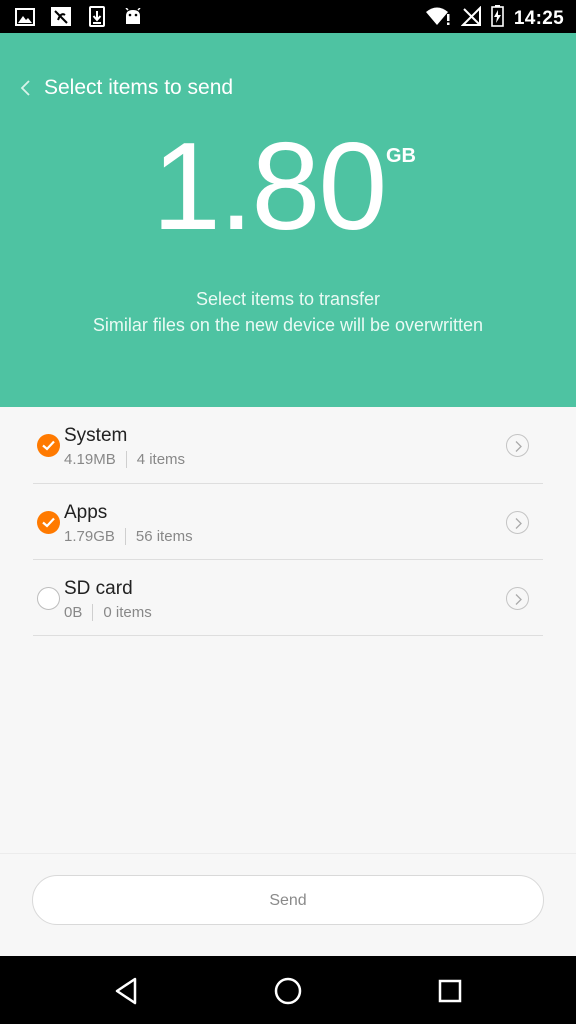  I want to click on back-button: Select items to send, so click(124, 88).